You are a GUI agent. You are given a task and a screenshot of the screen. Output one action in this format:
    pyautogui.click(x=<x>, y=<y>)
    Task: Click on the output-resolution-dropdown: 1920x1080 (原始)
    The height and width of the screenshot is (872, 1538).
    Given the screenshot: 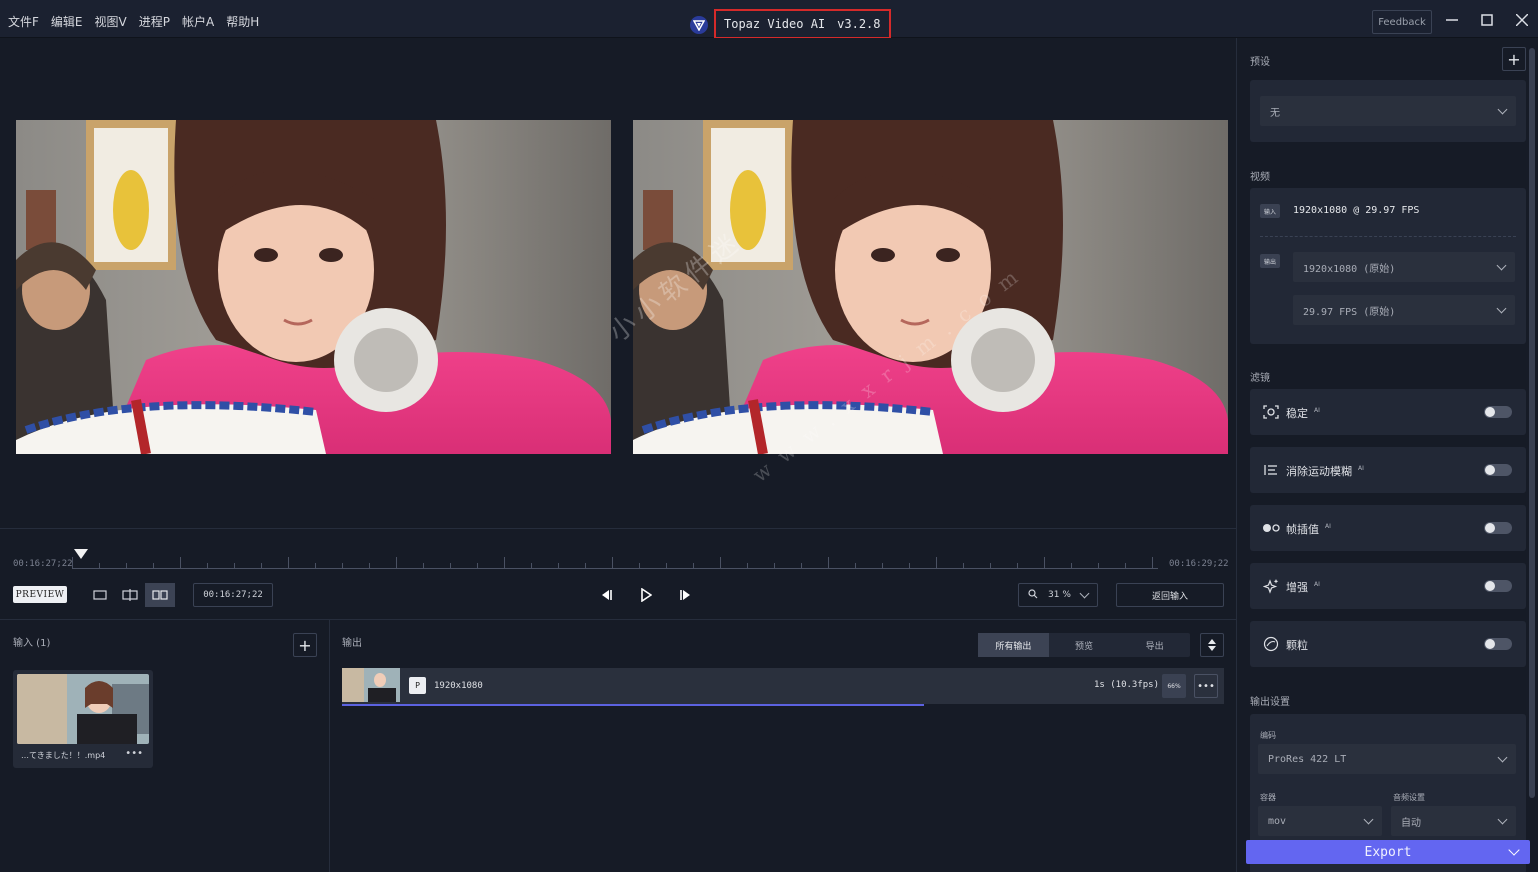 What is the action you would take?
    pyautogui.click(x=1404, y=267)
    